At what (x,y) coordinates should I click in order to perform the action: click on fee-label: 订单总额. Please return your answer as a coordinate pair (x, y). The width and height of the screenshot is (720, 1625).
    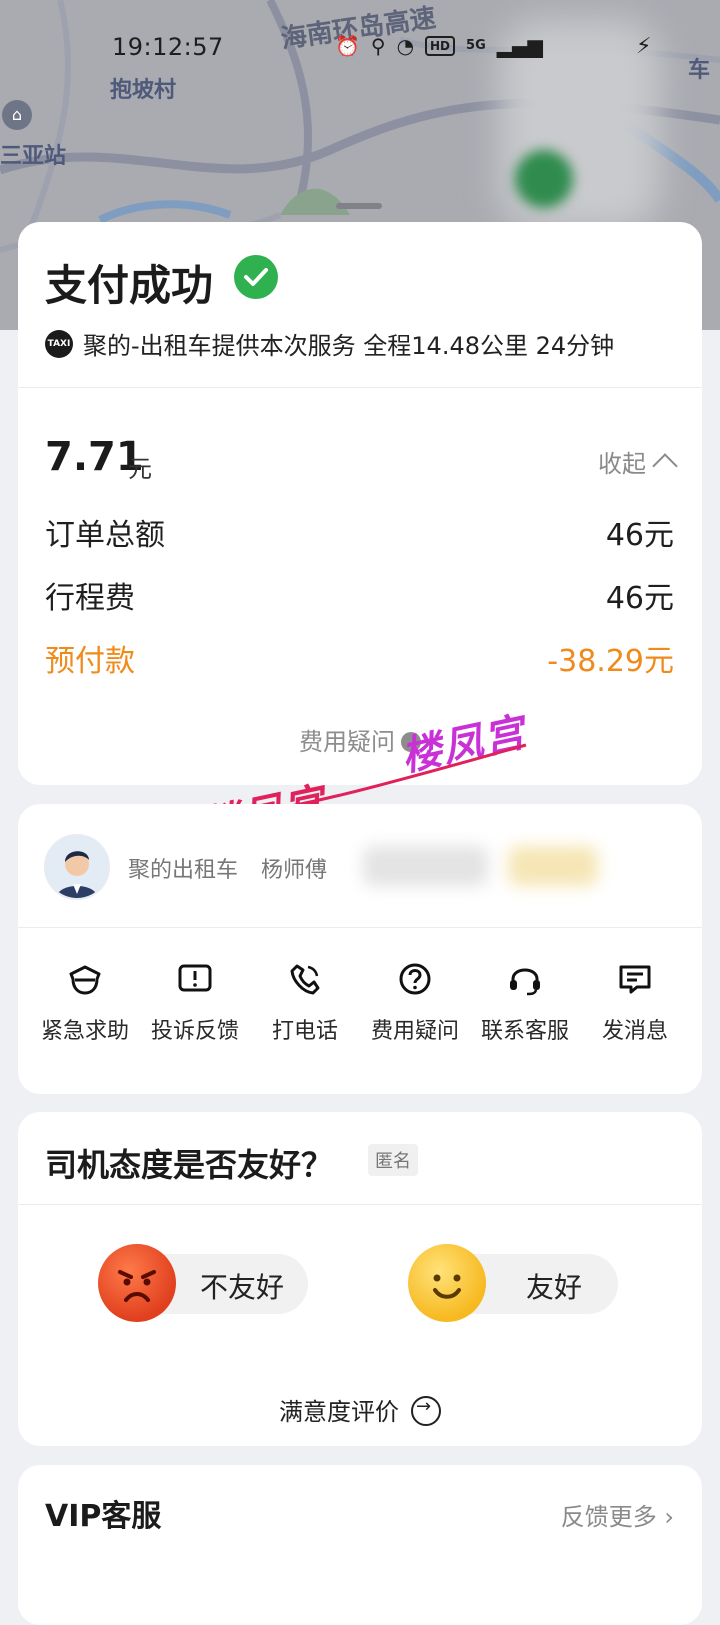
    Looking at the image, I should click on (105, 535).